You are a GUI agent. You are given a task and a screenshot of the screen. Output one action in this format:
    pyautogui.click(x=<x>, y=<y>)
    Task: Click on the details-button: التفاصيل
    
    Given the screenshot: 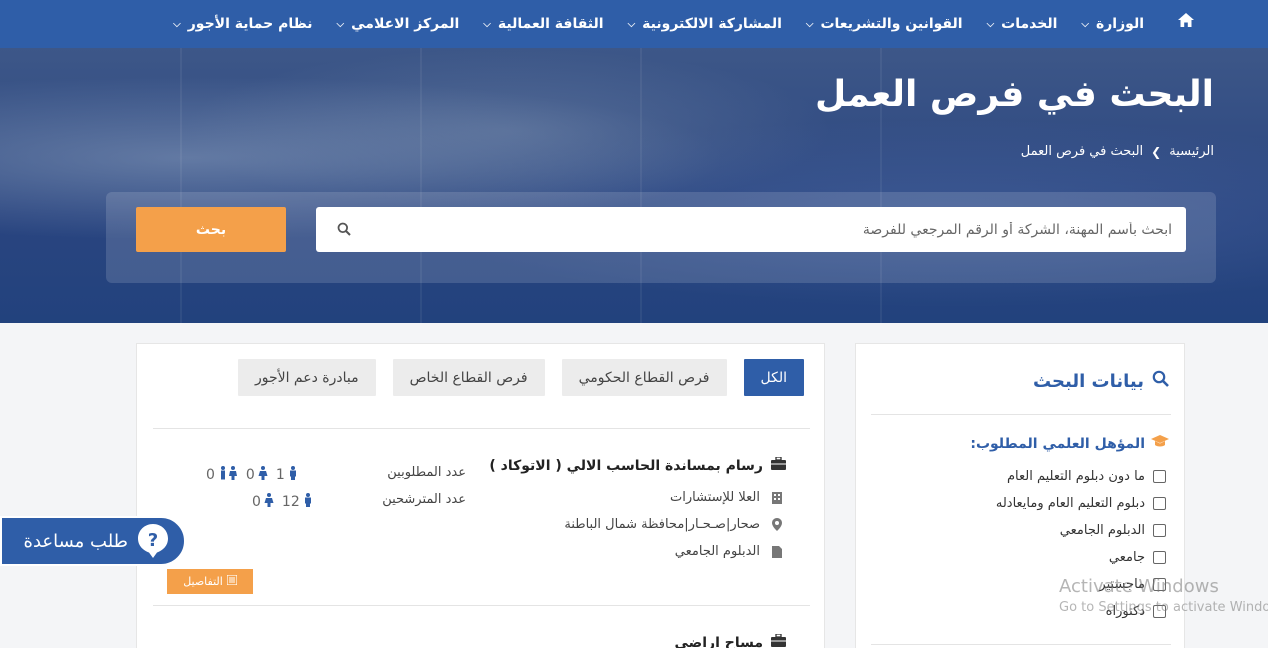 What is the action you would take?
    pyautogui.click(x=210, y=581)
    